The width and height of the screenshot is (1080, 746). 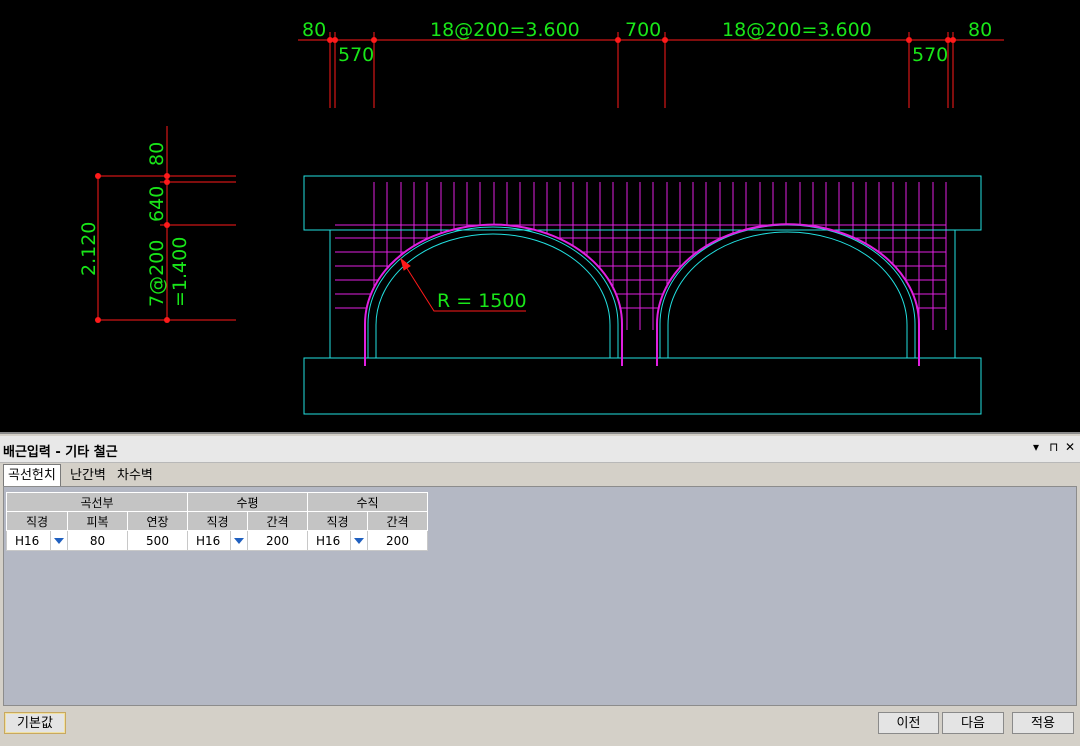 I want to click on dim-top-spacing-right: 18@200=3.600, so click(x=797, y=30).